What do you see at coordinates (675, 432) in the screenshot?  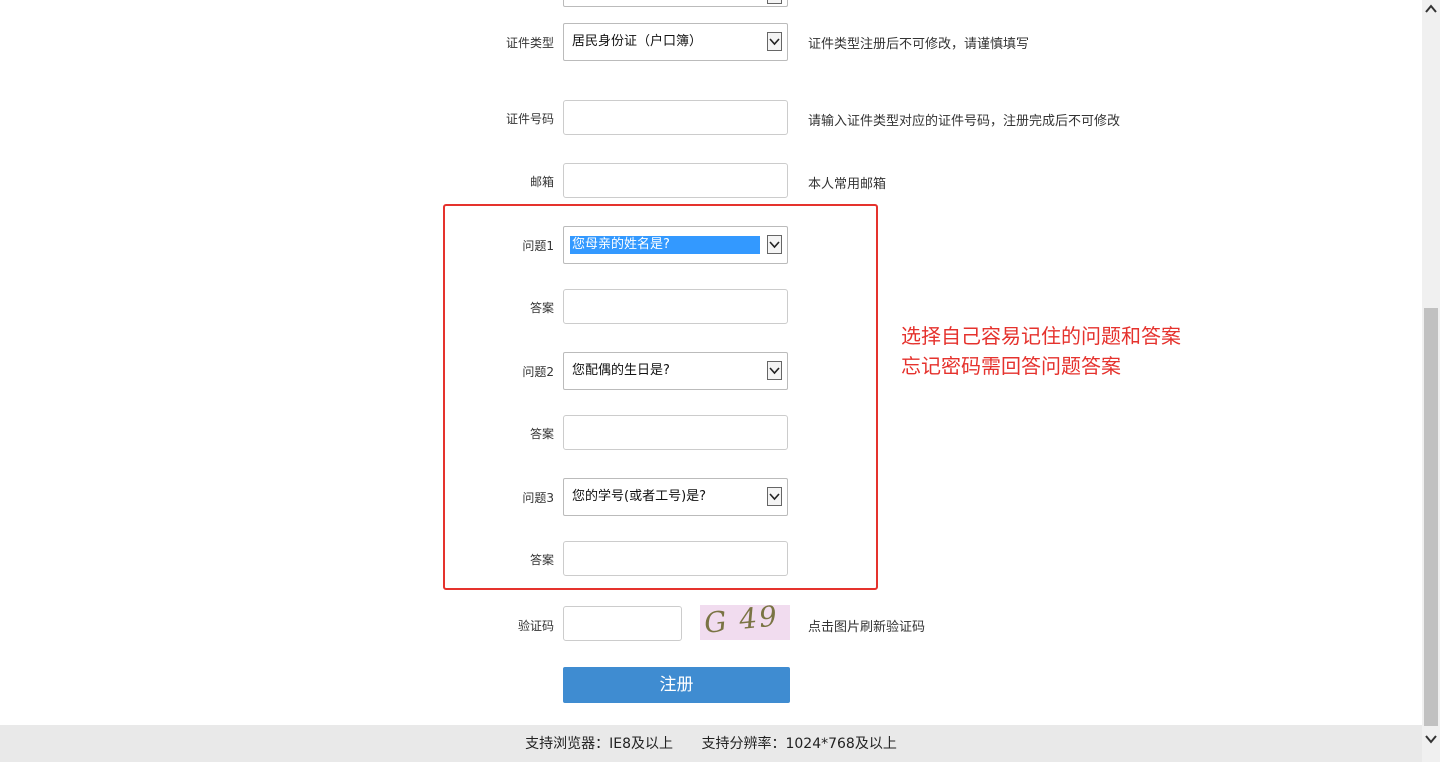 I see `answer2-input` at bounding box center [675, 432].